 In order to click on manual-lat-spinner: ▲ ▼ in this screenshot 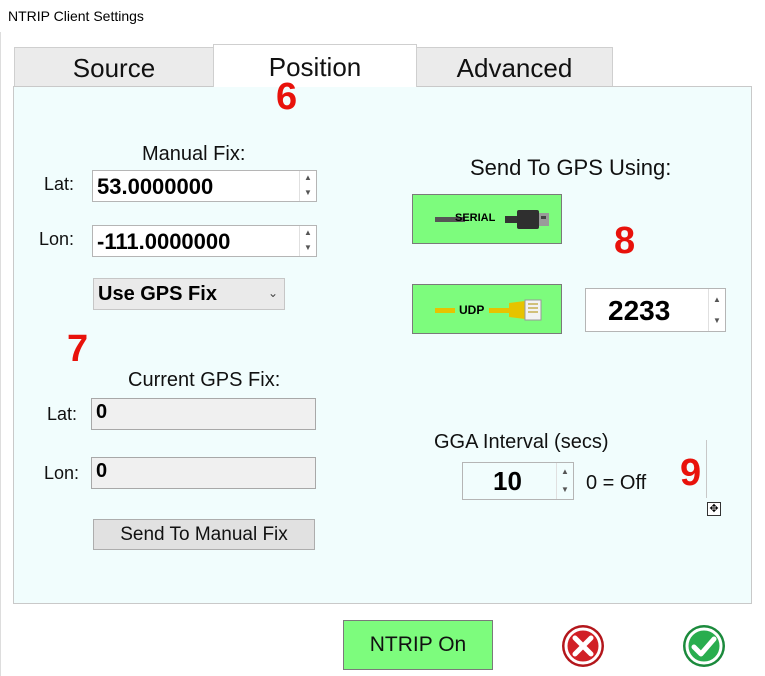, I will do `click(307, 186)`.